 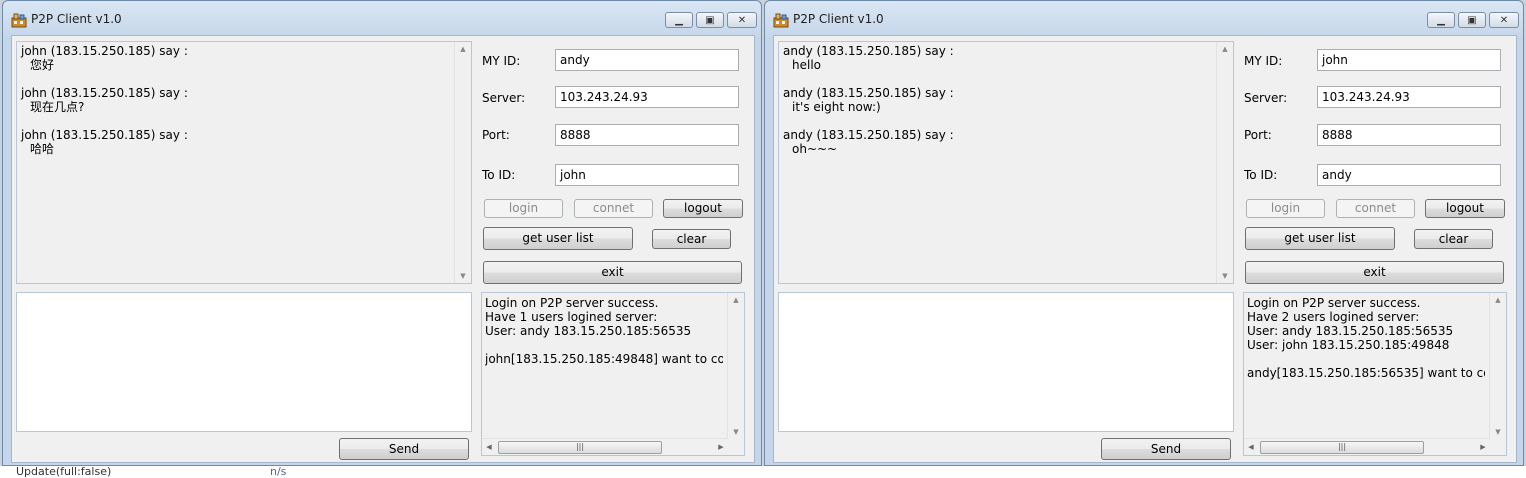 I want to click on my-id-field: john, so click(x=1409, y=60).